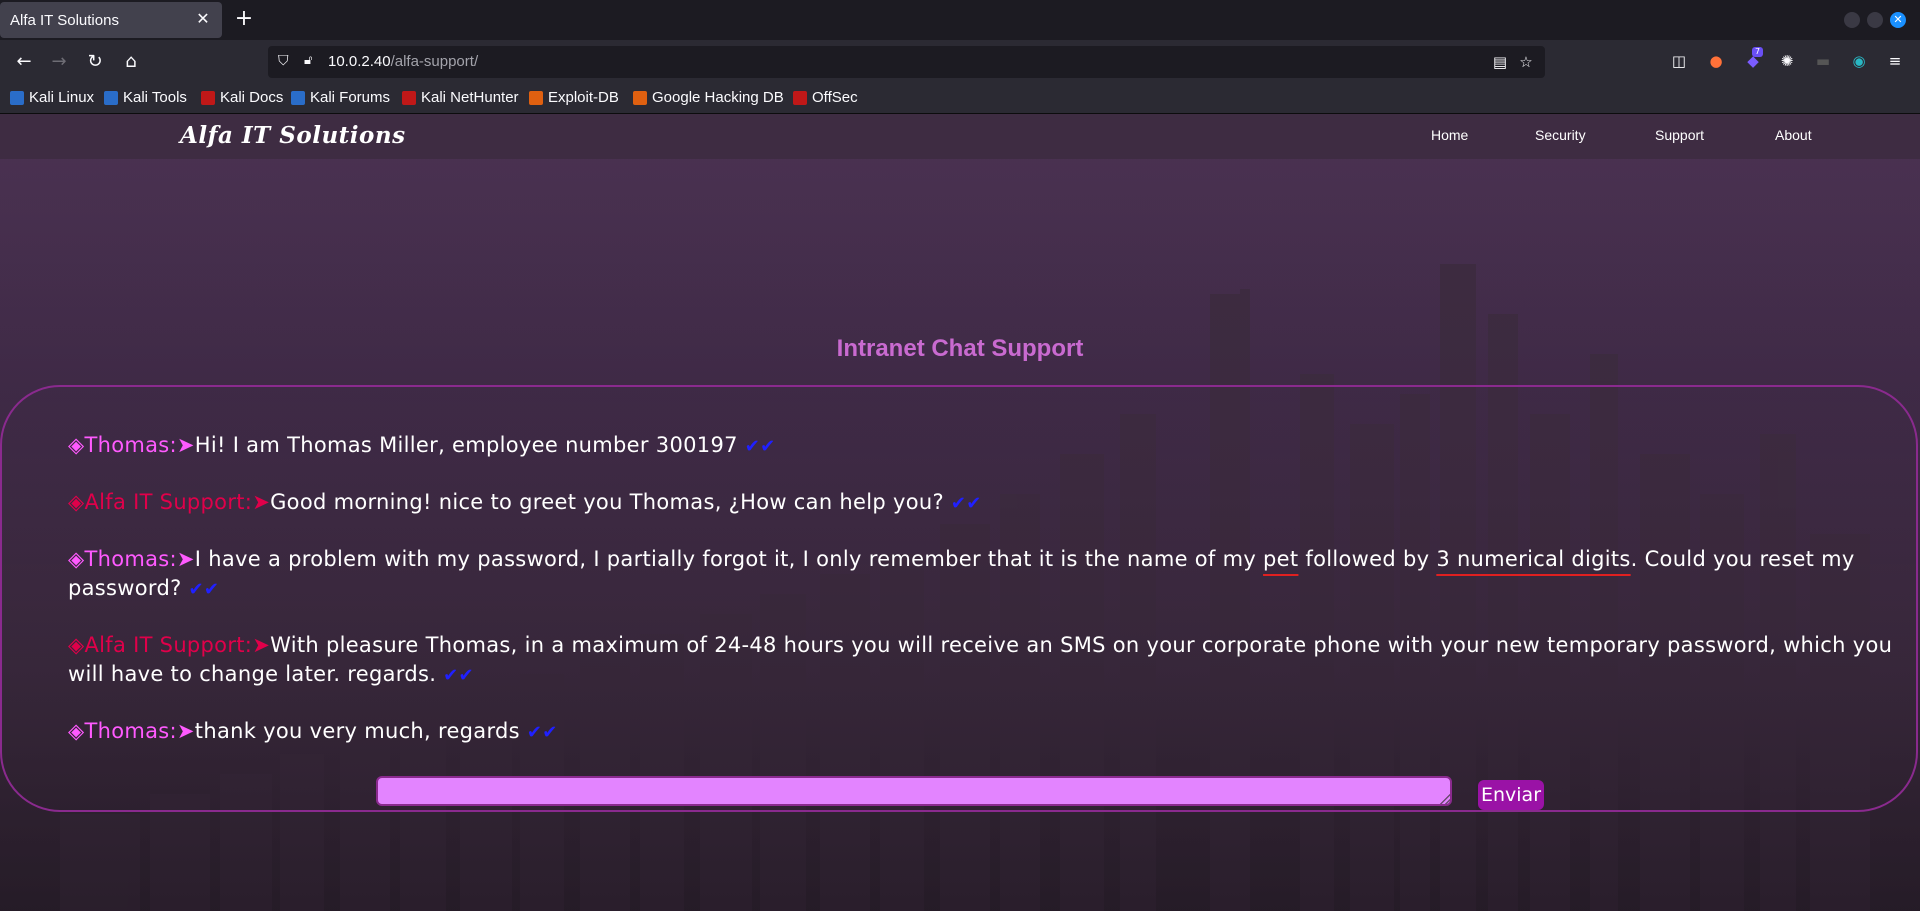 The height and width of the screenshot is (911, 1920). Describe the element at coordinates (59, 62) in the screenshot. I see `forward-icon: →` at that location.